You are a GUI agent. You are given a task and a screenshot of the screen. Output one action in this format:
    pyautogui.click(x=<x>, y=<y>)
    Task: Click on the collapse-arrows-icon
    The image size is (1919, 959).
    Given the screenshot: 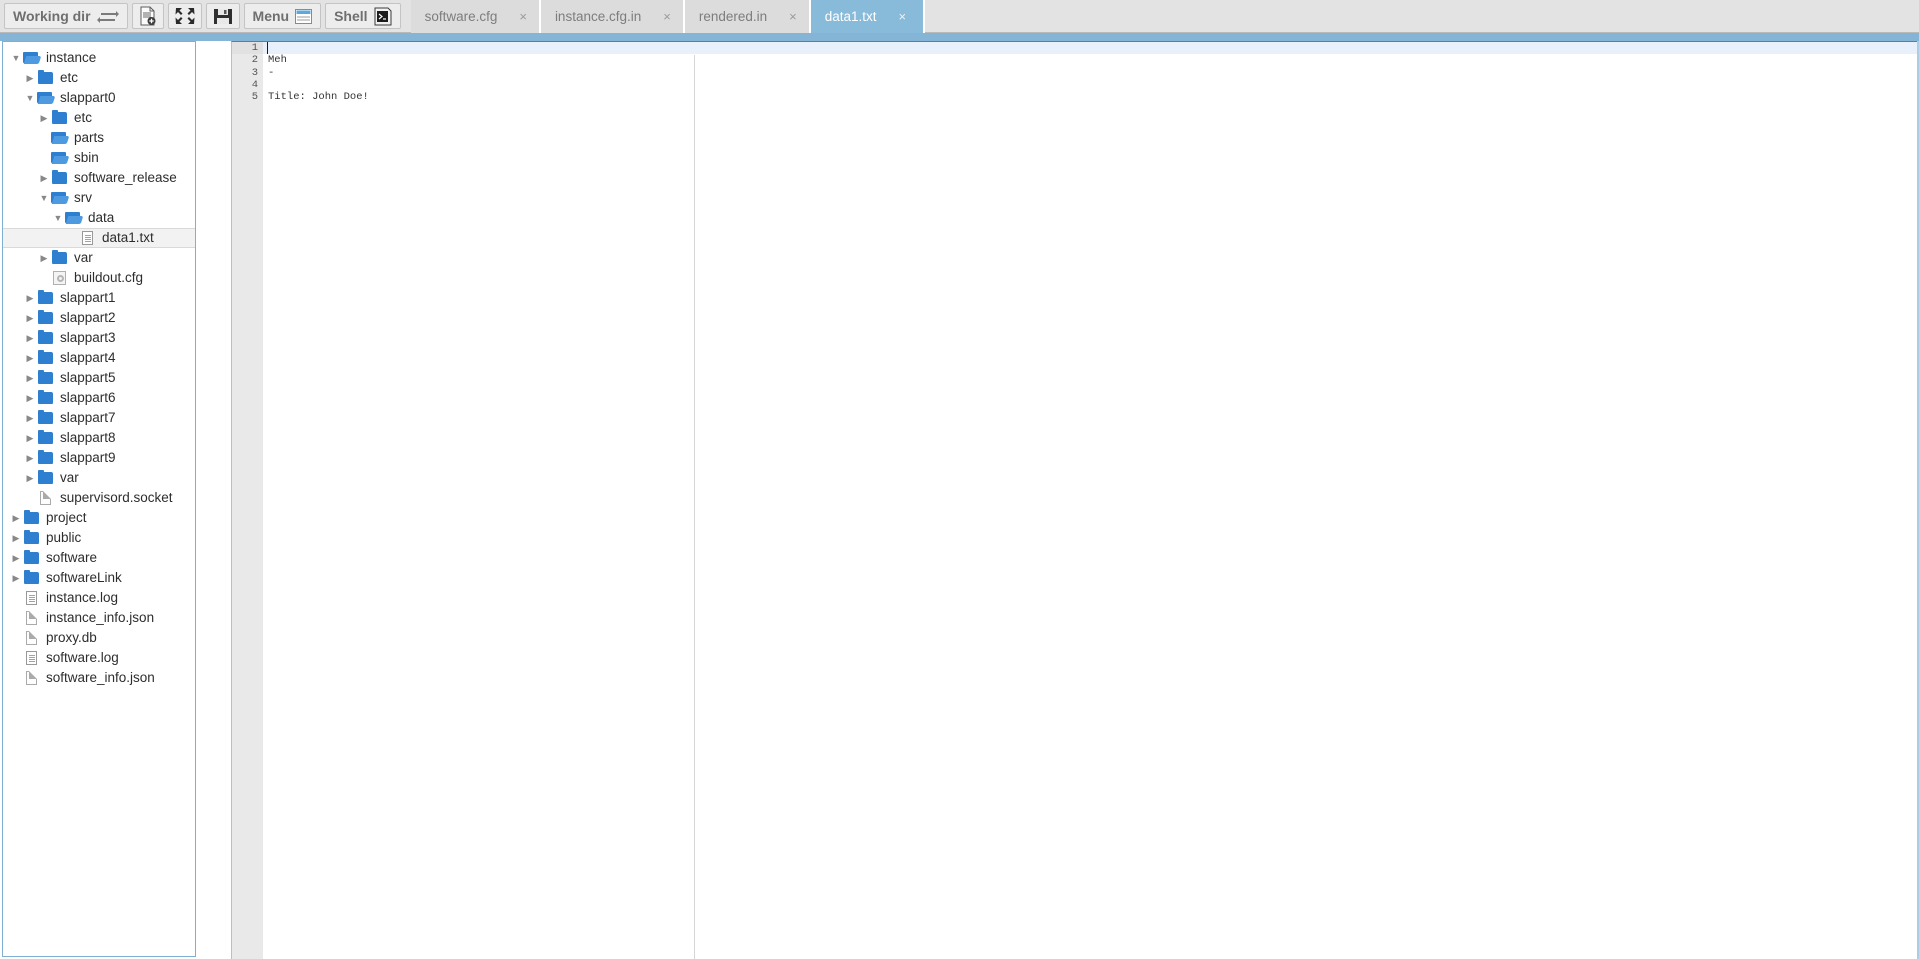 What is the action you would take?
    pyautogui.click(x=185, y=16)
    